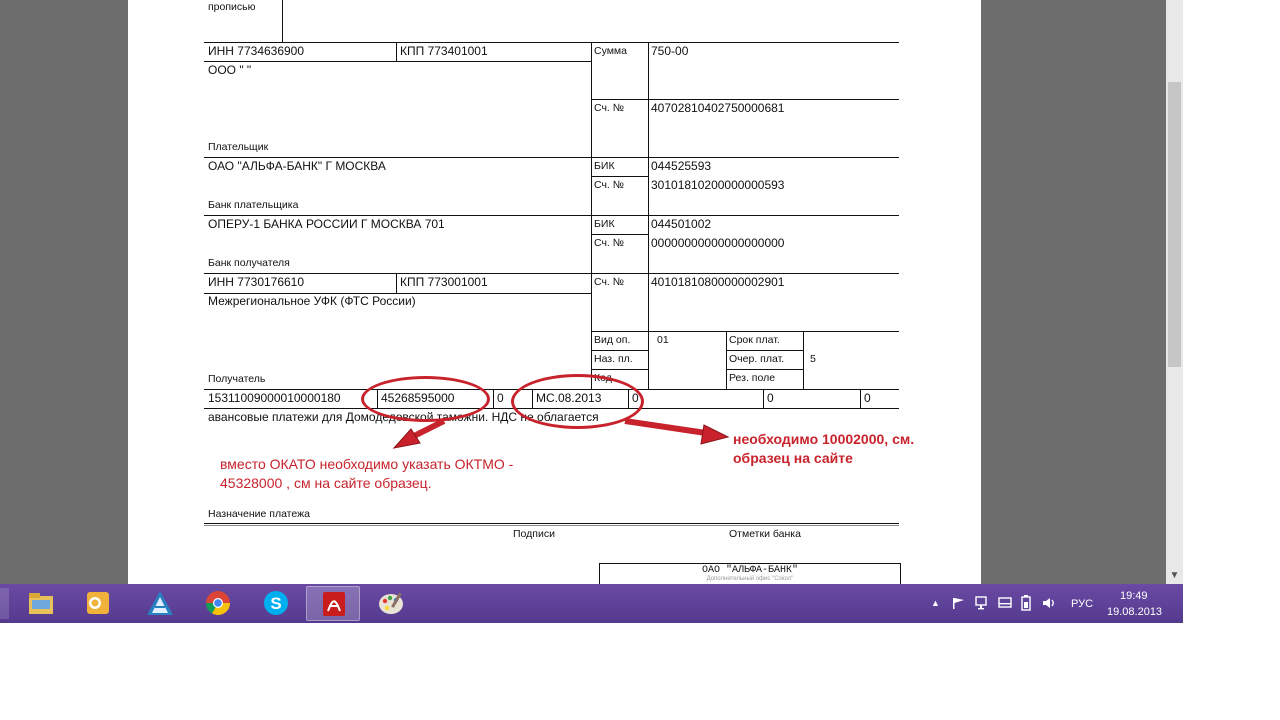 The width and height of the screenshot is (1280, 720). I want to click on taskbar-acrobat-reader, so click(333, 603).